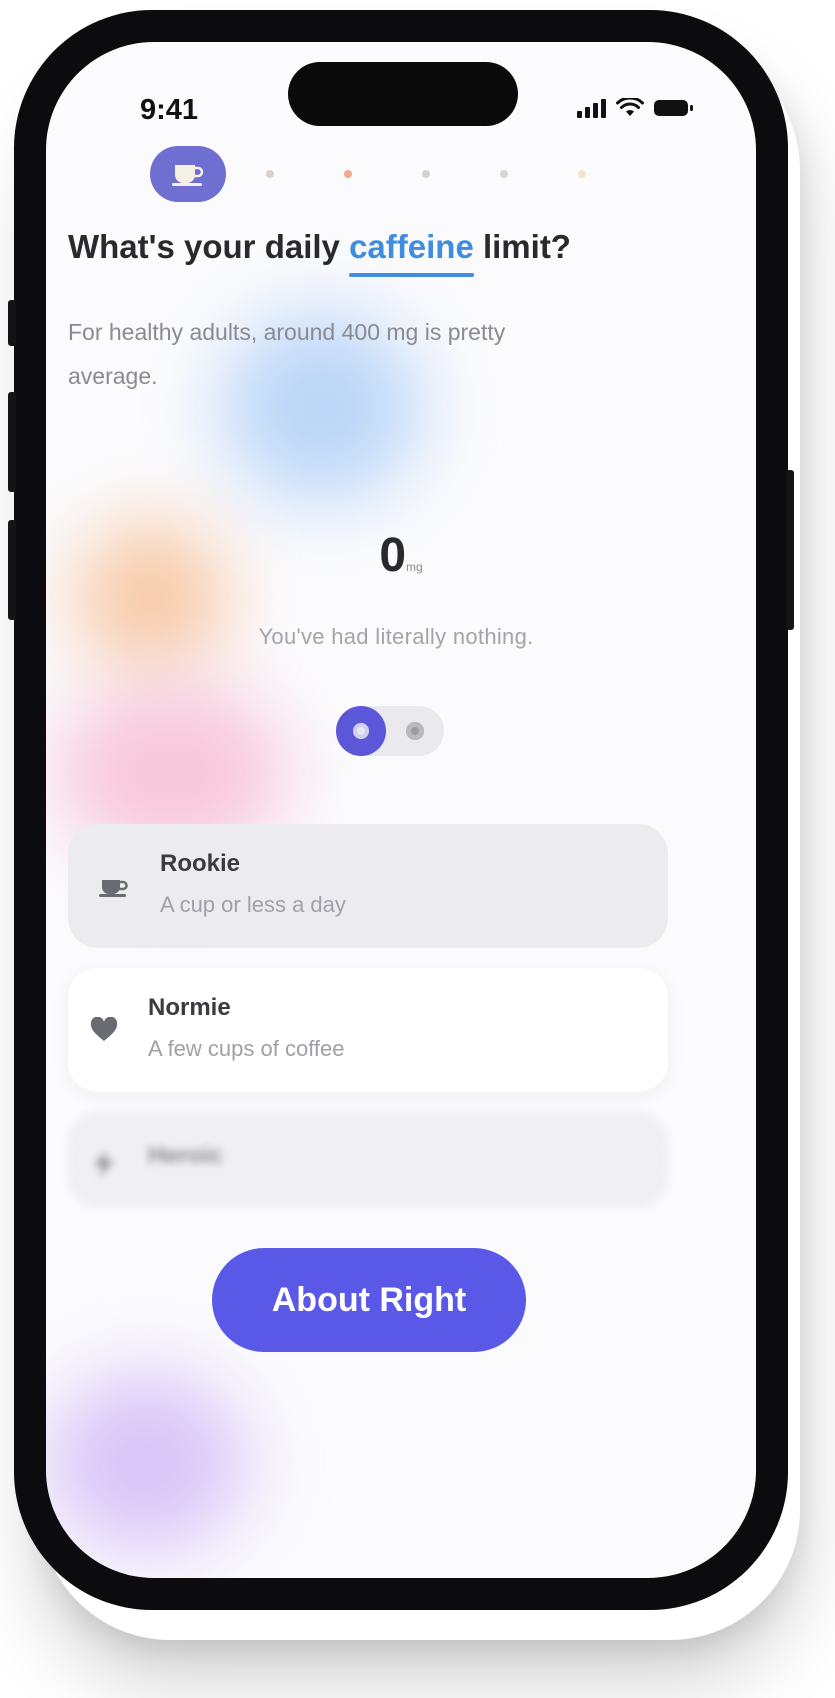 This screenshot has width=835, height=1698. Describe the element at coordinates (368, 174) in the screenshot. I see `progress-steps` at that location.